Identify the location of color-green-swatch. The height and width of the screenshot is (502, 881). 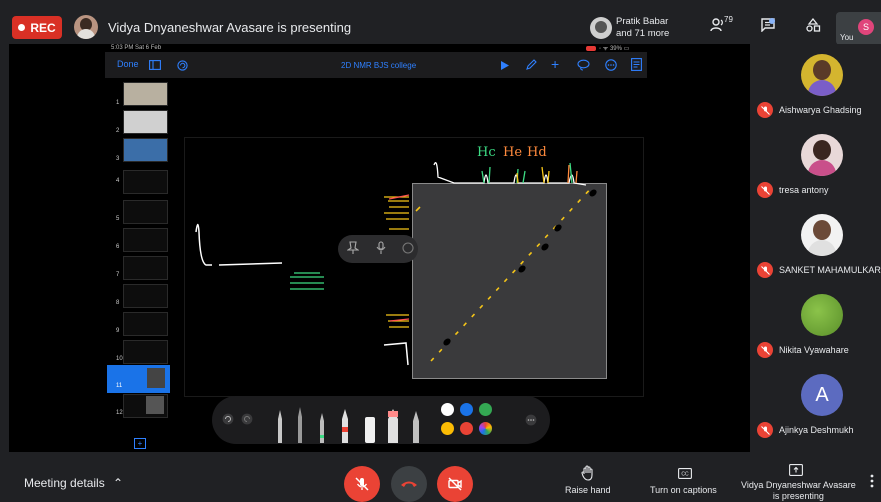
(485, 409).